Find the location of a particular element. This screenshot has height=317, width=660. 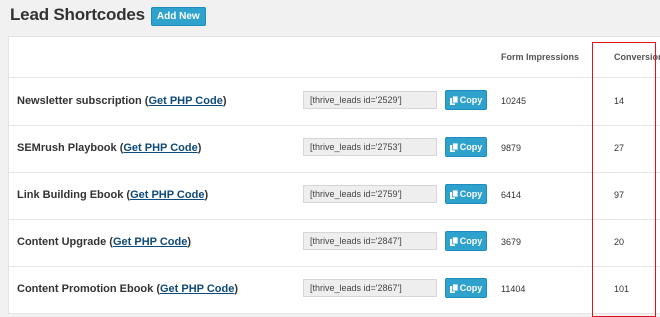

lead-name-text: Content Upgrade is located at coordinates (62, 242).